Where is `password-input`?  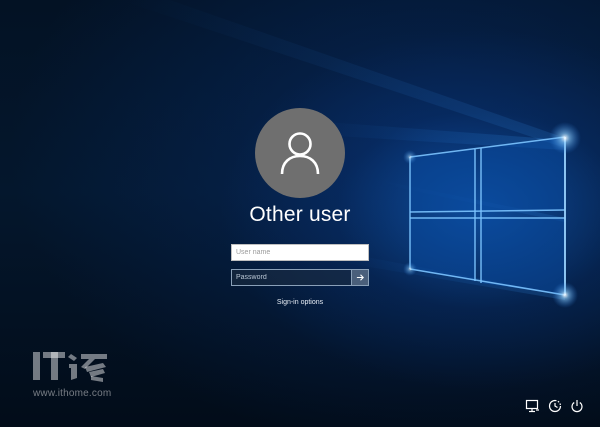
password-input is located at coordinates (291, 277).